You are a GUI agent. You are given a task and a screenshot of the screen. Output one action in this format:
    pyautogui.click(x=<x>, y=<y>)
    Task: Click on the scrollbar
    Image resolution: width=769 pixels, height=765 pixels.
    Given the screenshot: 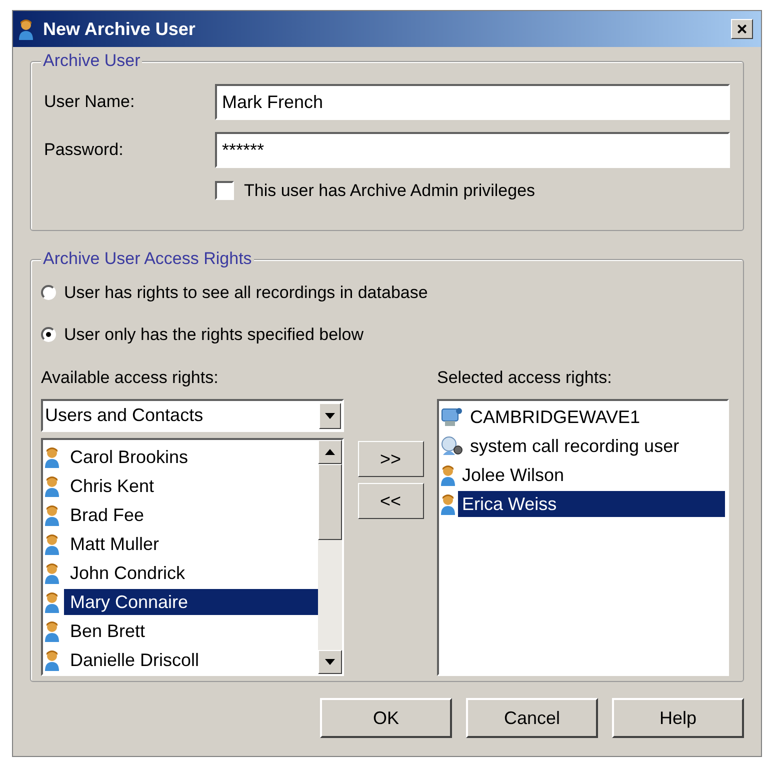 What is the action you would take?
    pyautogui.click(x=330, y=557)
    